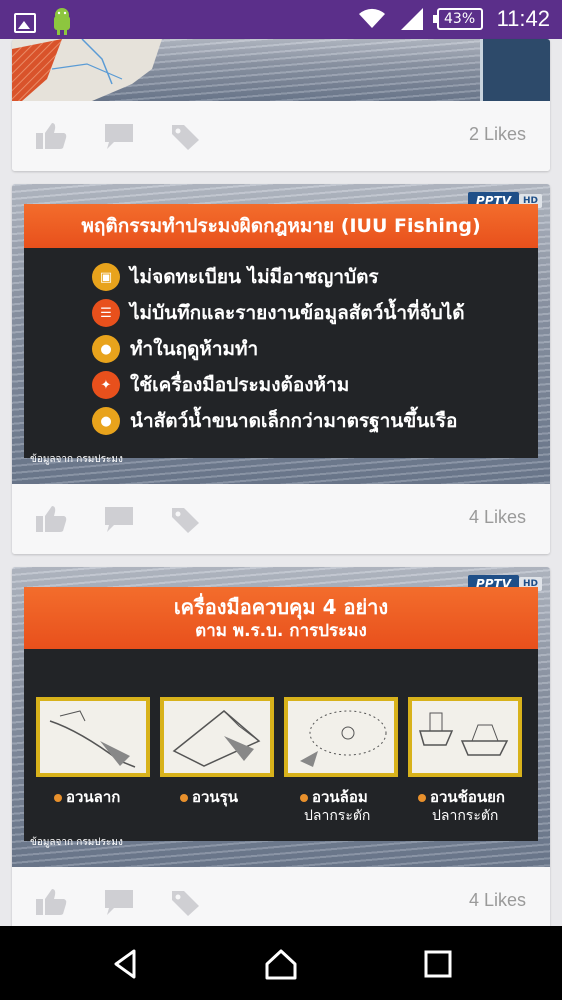 The width and height of the screenshot is (562, 1000). I want to click on navigation-bar, so click(281, 963).